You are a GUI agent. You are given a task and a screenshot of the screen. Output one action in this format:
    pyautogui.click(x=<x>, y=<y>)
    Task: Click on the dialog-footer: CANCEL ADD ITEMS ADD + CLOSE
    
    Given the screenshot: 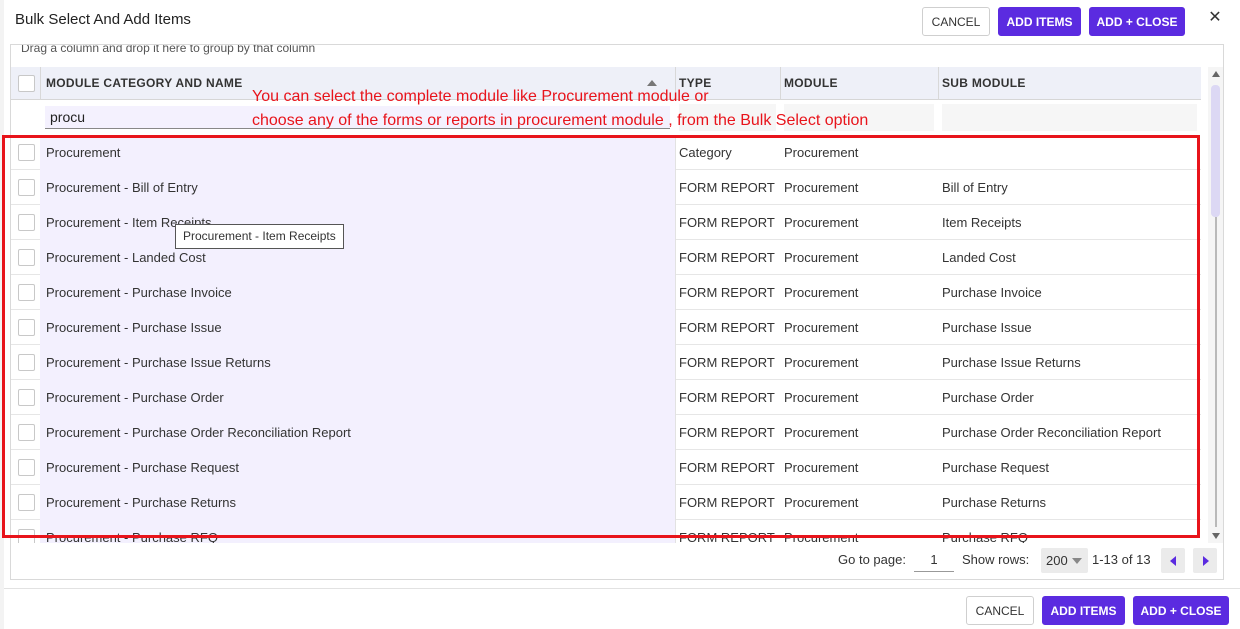 What is the action you would take?
    pyautogui.click(x=622, y=608)
    